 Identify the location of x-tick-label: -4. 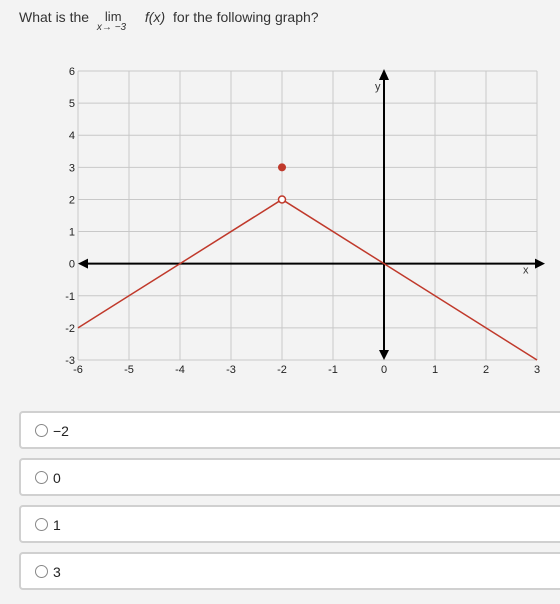
(180, 370).